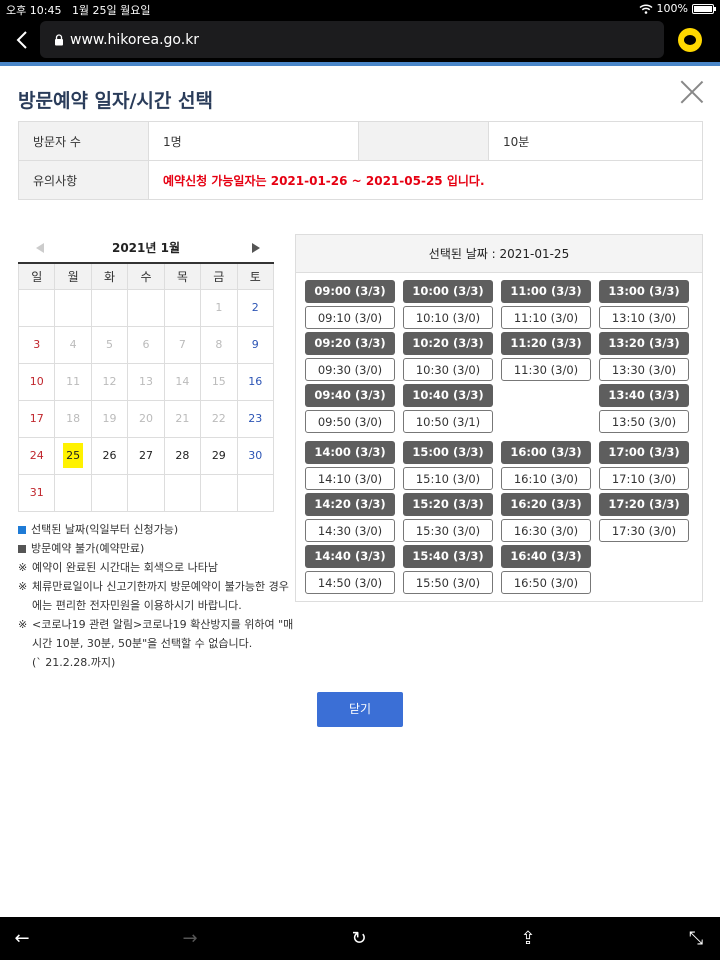 The width and height of the screenshot is (720, 960). Describe the element at coordinates (425, 180) in the screenshot. I see `notice-value: 예약신청 가능일자는 2021-01-26 ~ 2021-05-25 입니다.` at that location.